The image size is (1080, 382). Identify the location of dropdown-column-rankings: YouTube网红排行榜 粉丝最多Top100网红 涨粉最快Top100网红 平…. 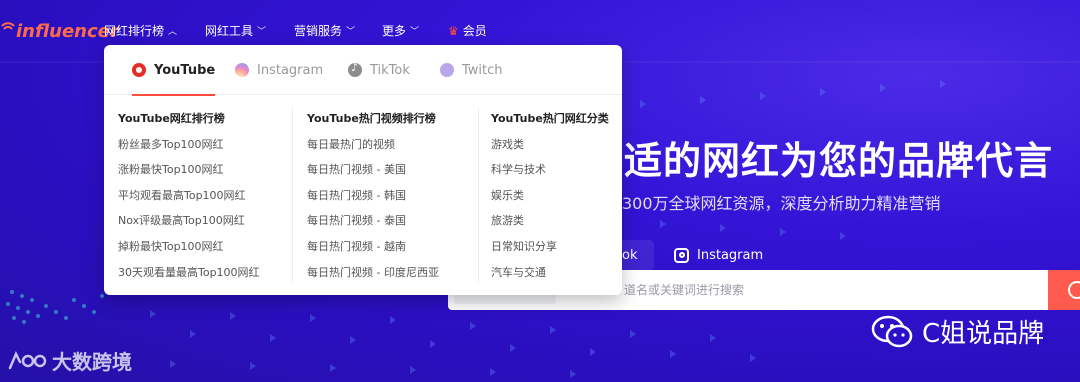
(189, 196).